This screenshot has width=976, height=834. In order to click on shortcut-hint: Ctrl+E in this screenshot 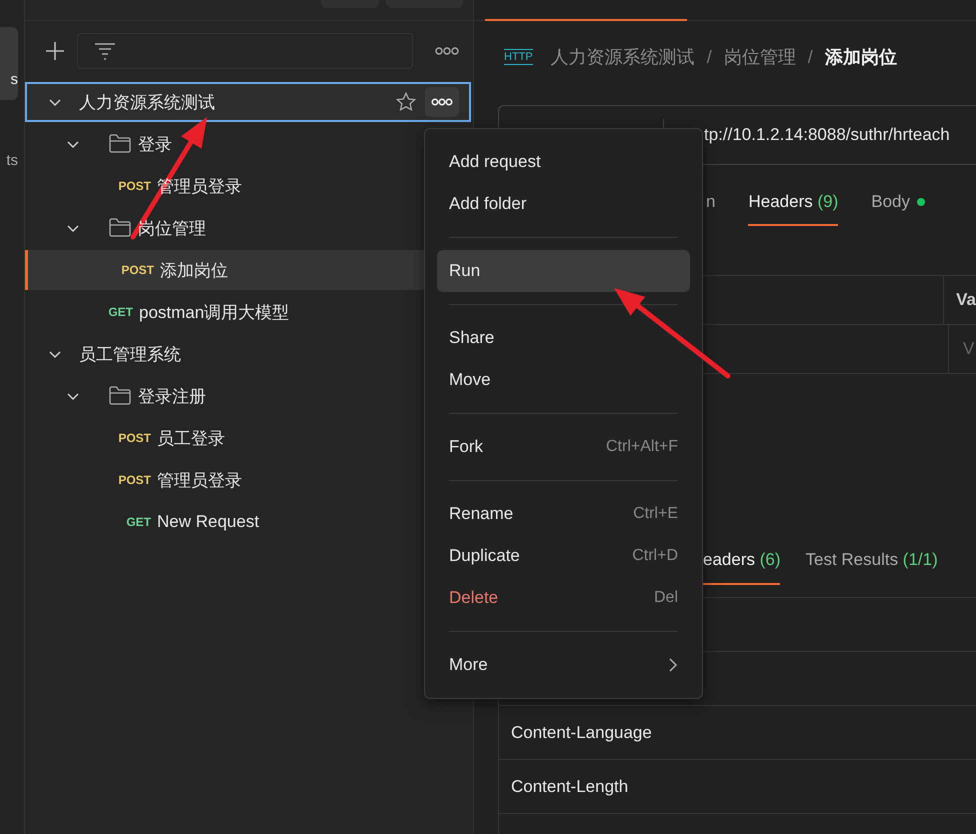, I will do `click(655, 514)`.